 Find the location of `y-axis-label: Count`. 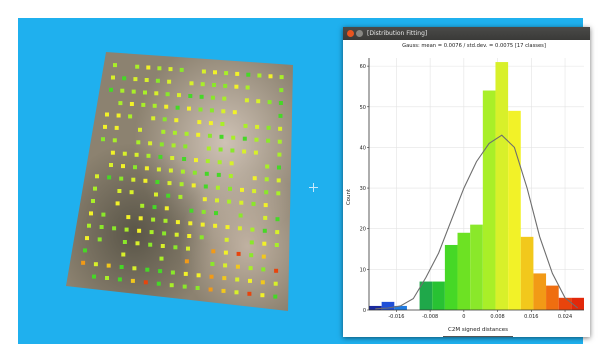

y-axis-label: Count is located at coordinates (349, 196).